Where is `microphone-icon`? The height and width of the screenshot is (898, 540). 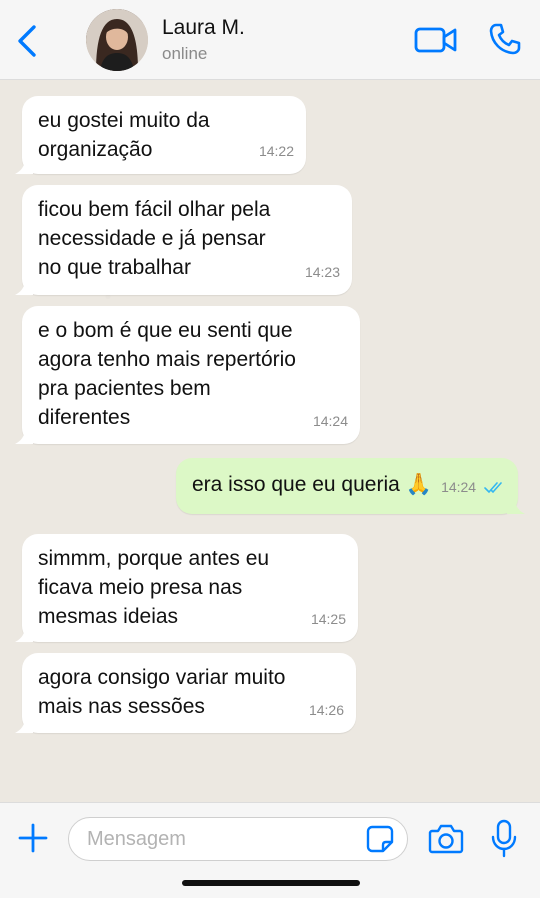
microphone-icon is located at coordinates (504, 838).